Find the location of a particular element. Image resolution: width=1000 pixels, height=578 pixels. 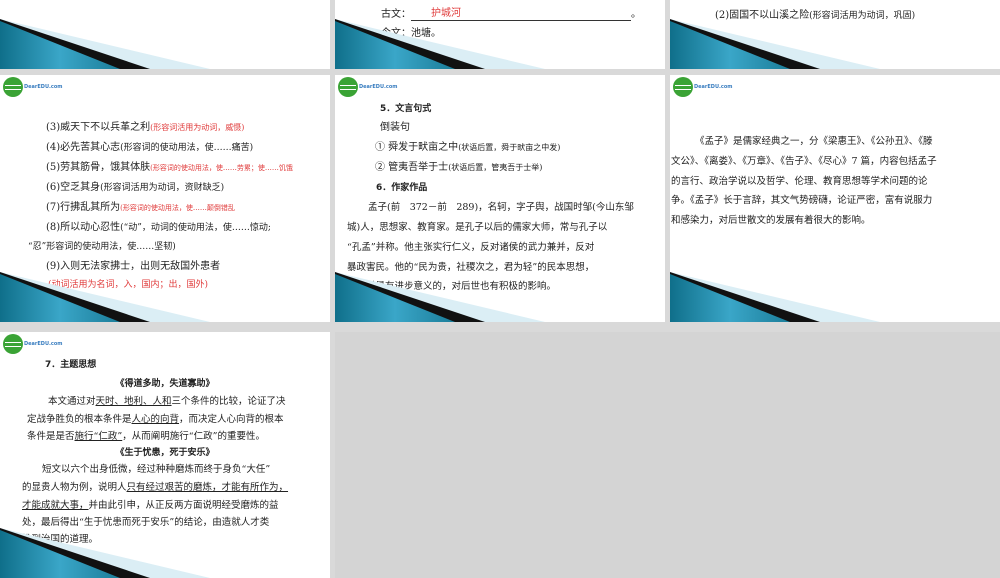

text-line: (3)威天下不以兵革之利(形容词活用为动词，威慑) is located at coordinates (145, 127).